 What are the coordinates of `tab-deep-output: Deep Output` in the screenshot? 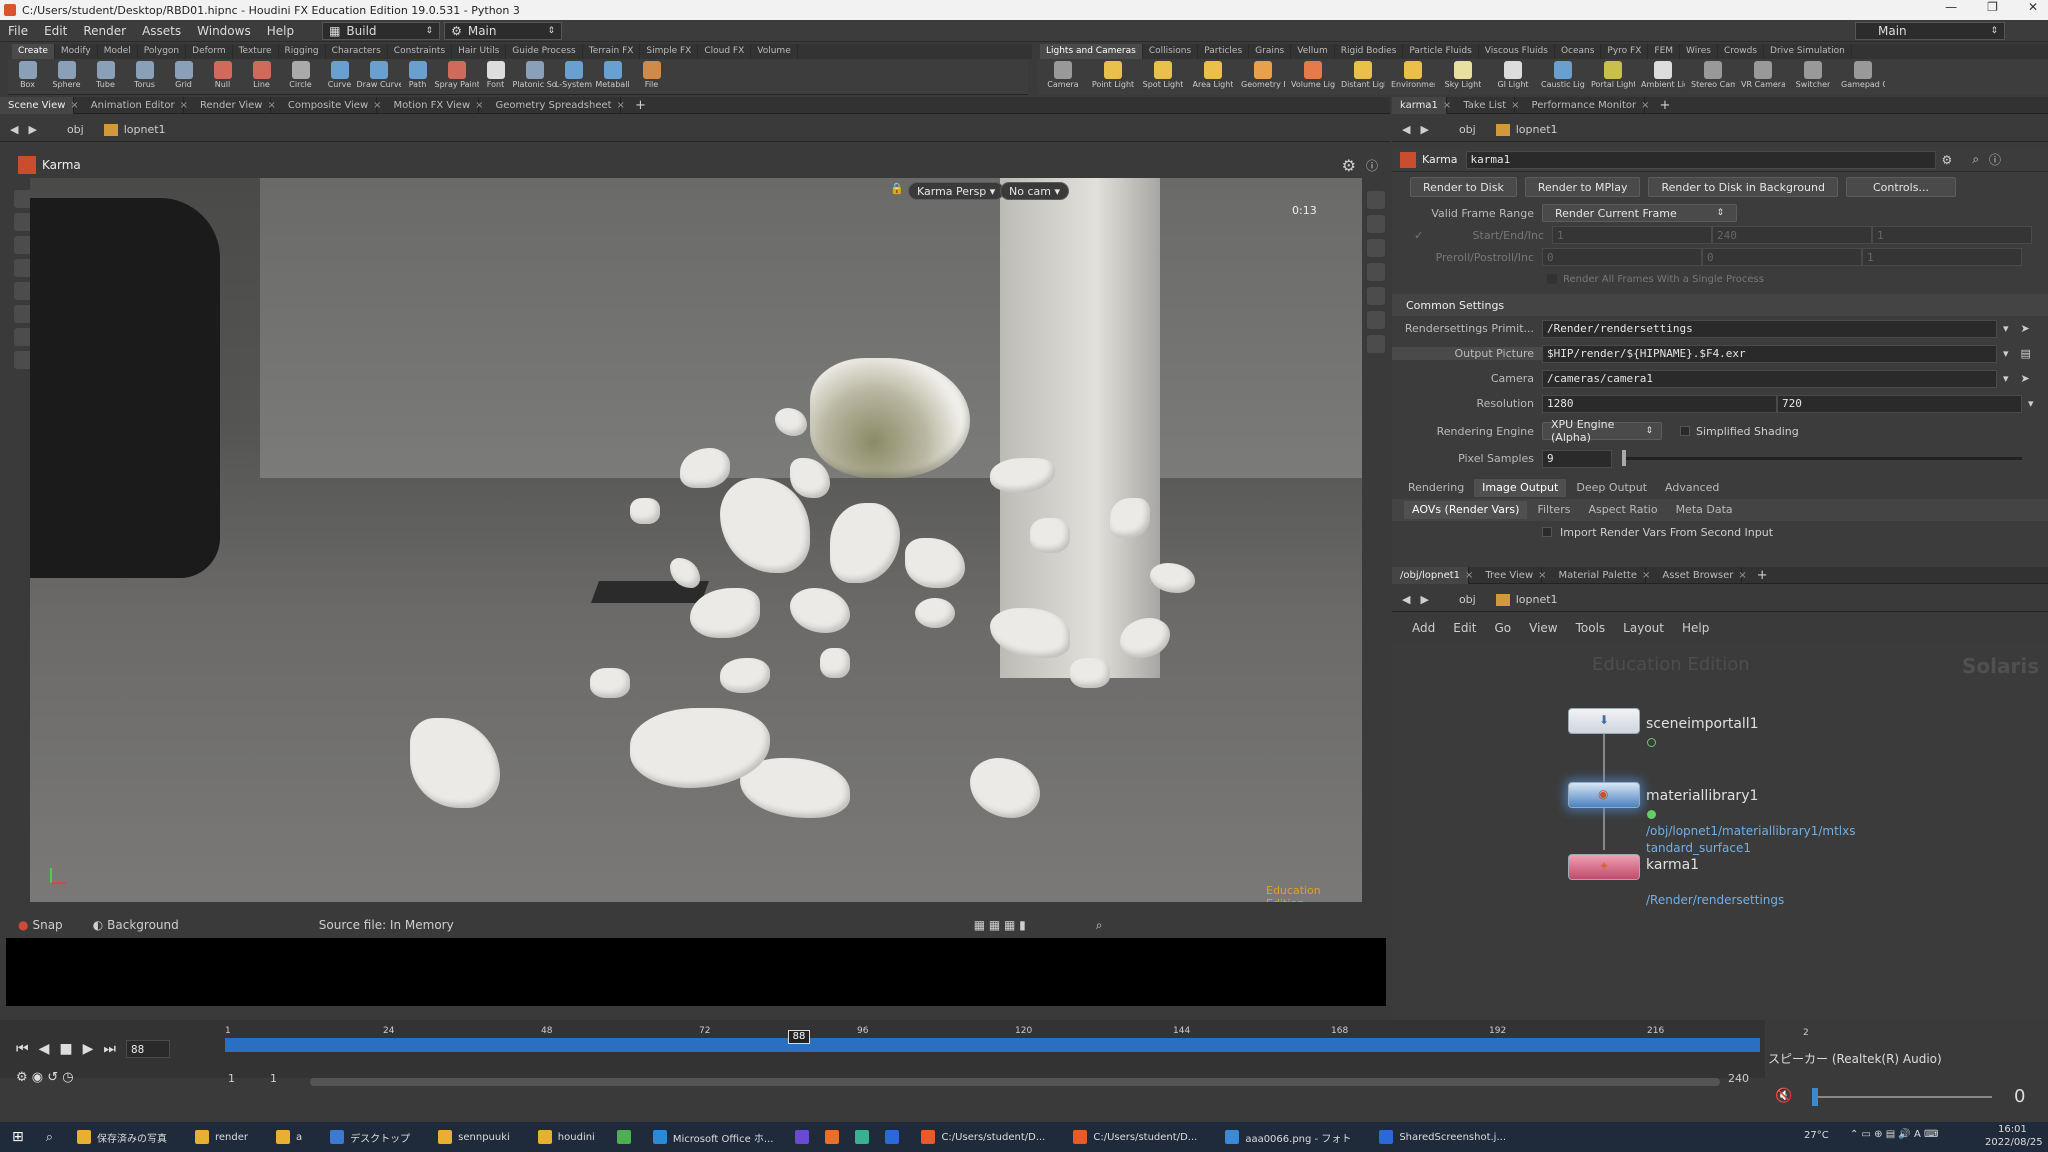 It's located at (1611, 488).